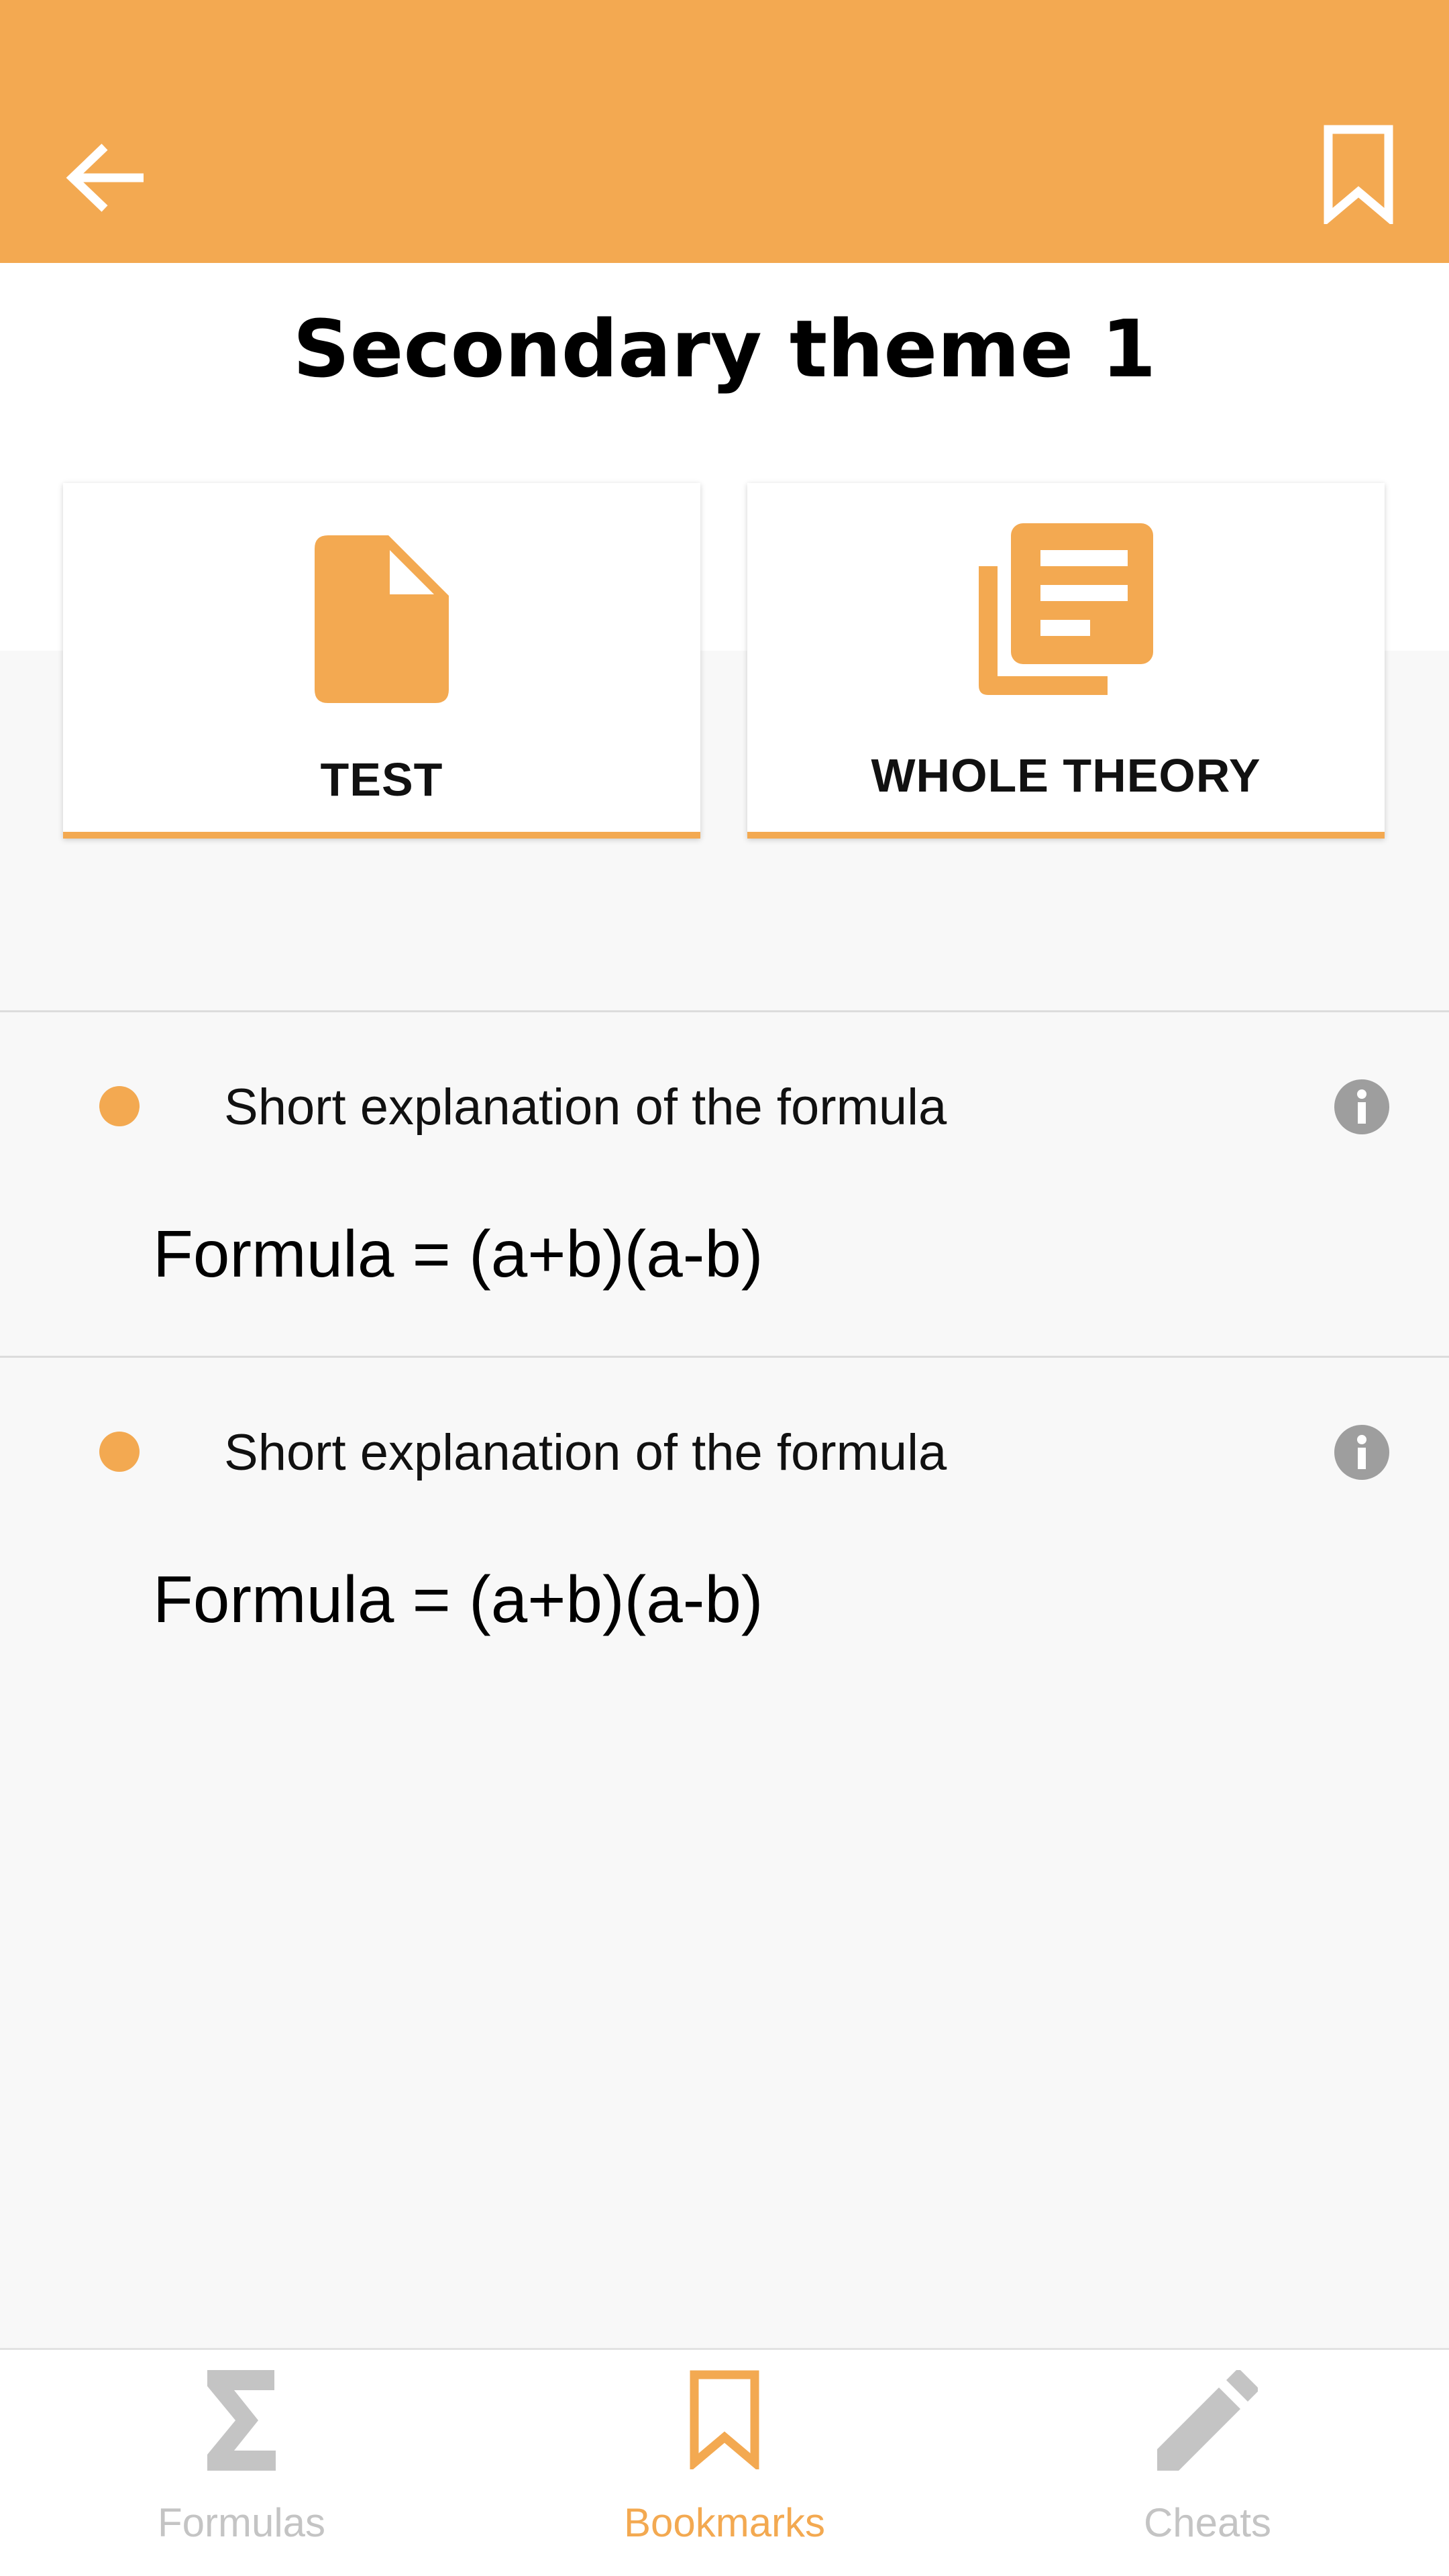 This screenshot has width=1449, height=2576. What do you see at coordinates (241, 2522) in the screenshot?
I see `nav-label: Formulas` at bounding box center [241, 2522].